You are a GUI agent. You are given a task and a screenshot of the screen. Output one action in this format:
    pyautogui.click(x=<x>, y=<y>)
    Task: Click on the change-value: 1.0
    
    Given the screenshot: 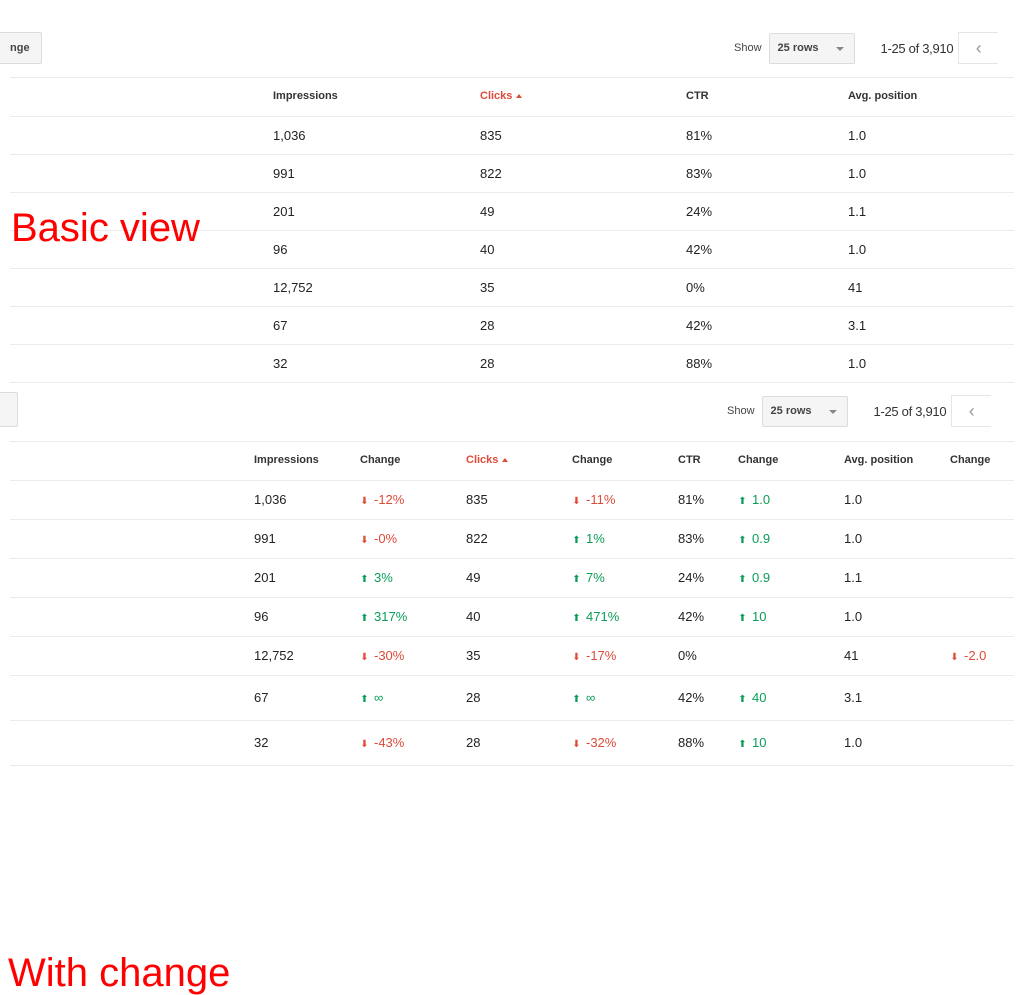 What is the action you would take?
    pyautogui.click(x=761, y=499)
    